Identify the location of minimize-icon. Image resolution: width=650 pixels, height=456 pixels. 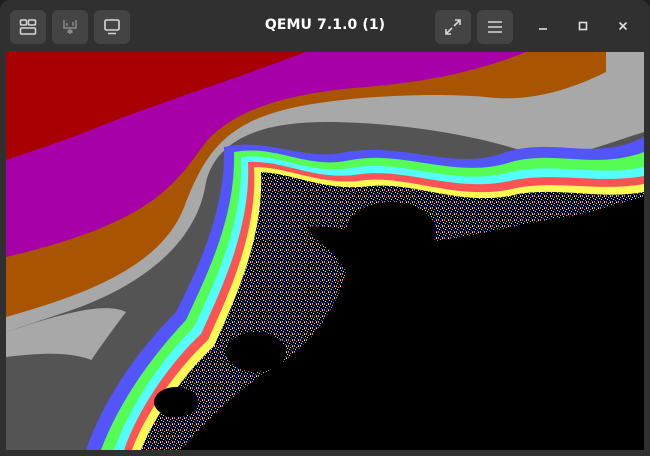
(543, 26).